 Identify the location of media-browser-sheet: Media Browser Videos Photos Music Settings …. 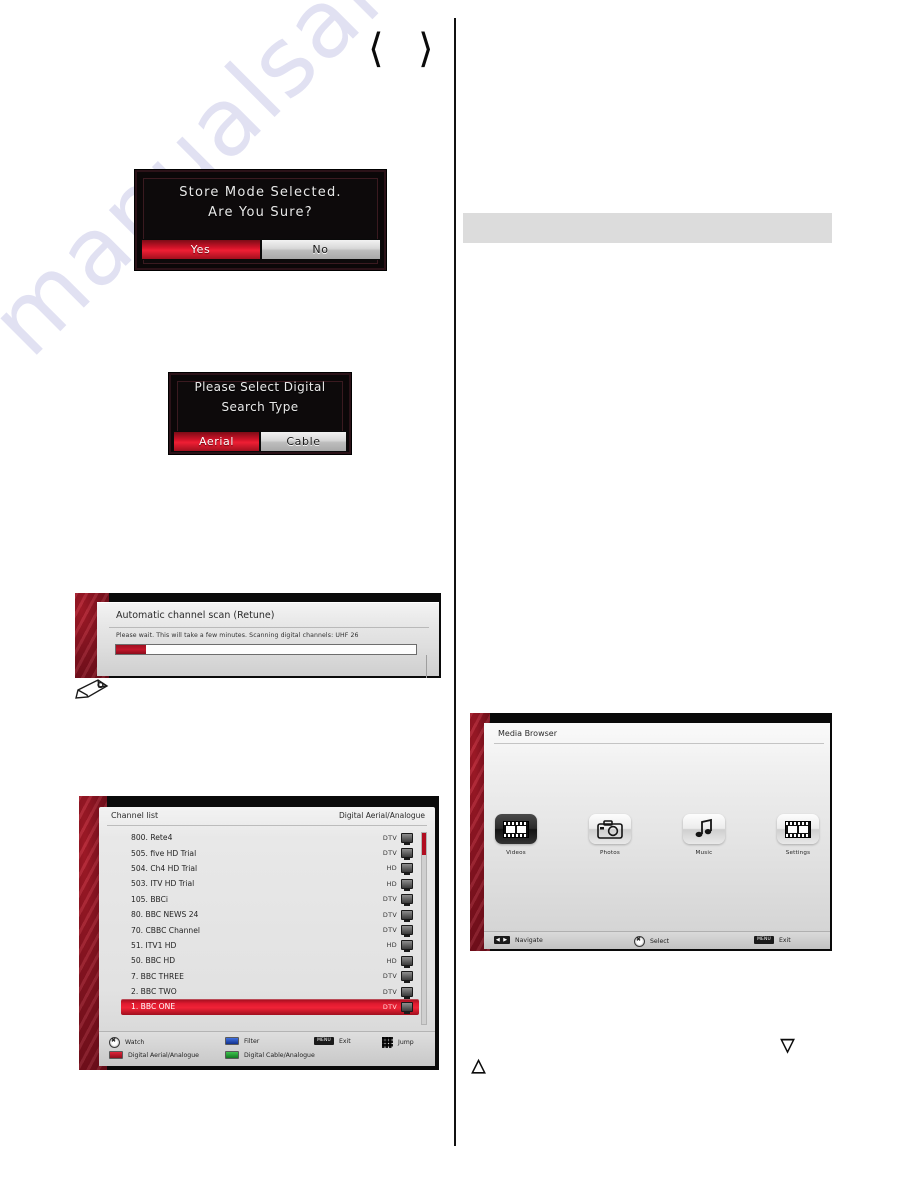
(657, 836).